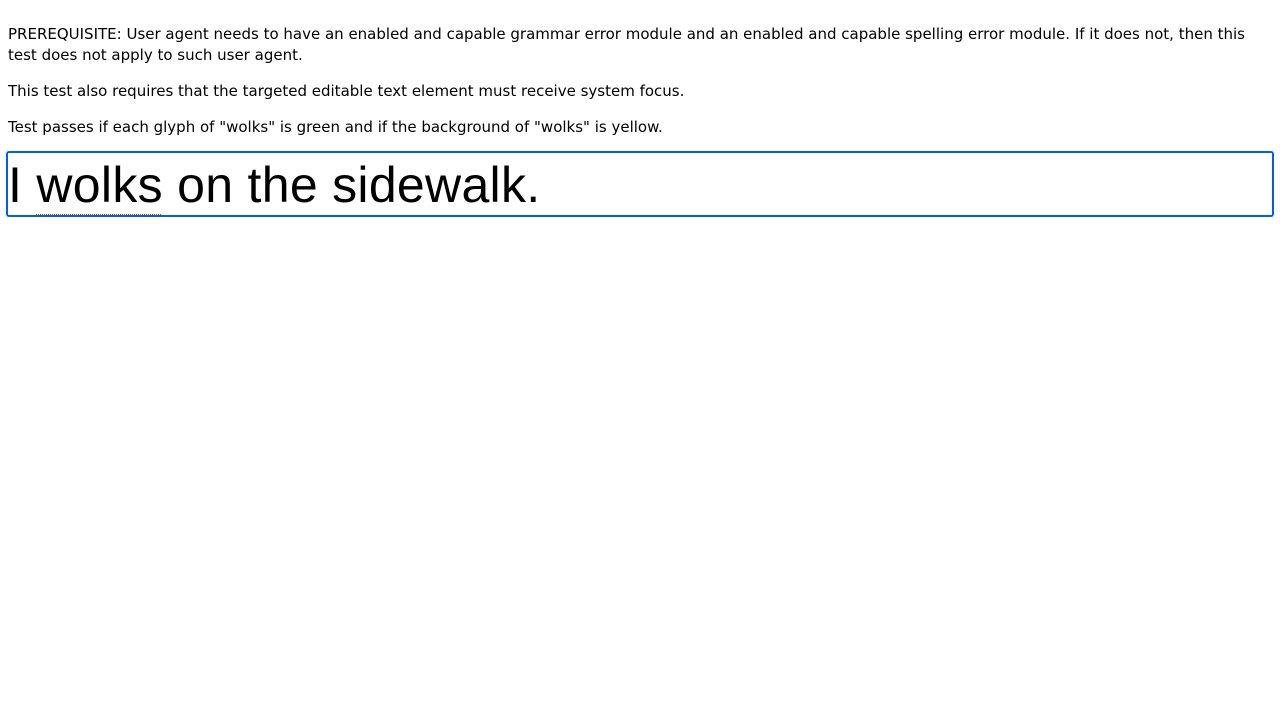 This screenshot has width=1280, height=720. Describe the element at coordinates (99, 185) in the screenshot. I see `misspelled-word: wolks` at that location.